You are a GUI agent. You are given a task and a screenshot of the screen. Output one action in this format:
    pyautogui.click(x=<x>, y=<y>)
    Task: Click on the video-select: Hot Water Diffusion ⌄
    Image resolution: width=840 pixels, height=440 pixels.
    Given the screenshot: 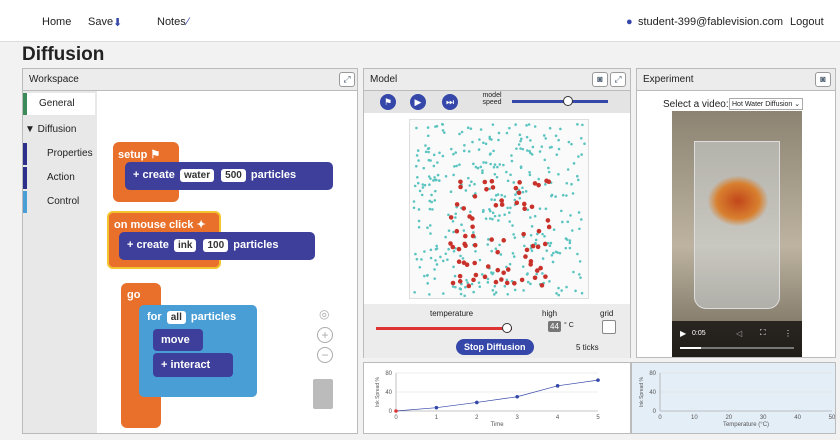 What is the action you would take?
    pyautogui.click(x=766, y=104)
    